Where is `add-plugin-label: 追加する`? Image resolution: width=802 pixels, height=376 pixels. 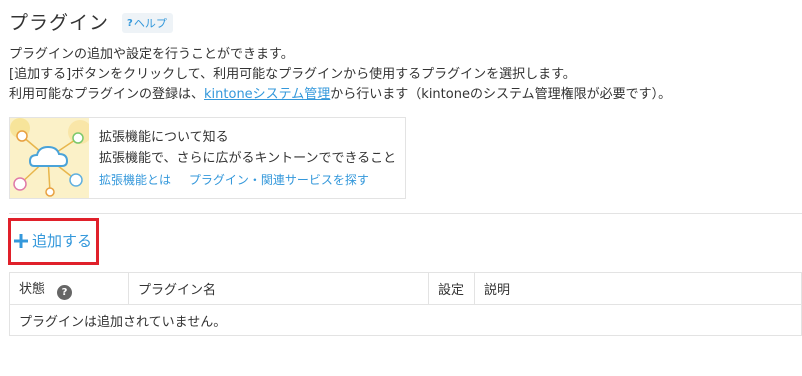
add-plugin-label: 追加する is located at coordinates (62, 241).